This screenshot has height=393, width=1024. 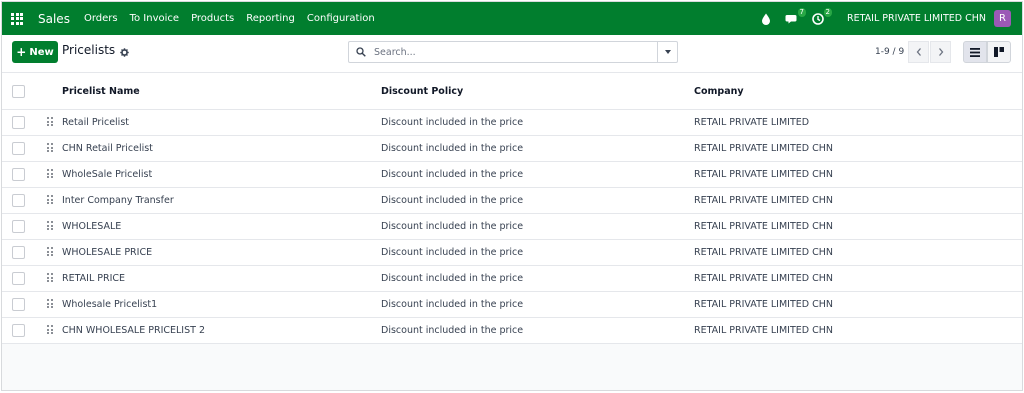 I want to click on pager-value: 1-9 / 9, so click(x=889, y=52).